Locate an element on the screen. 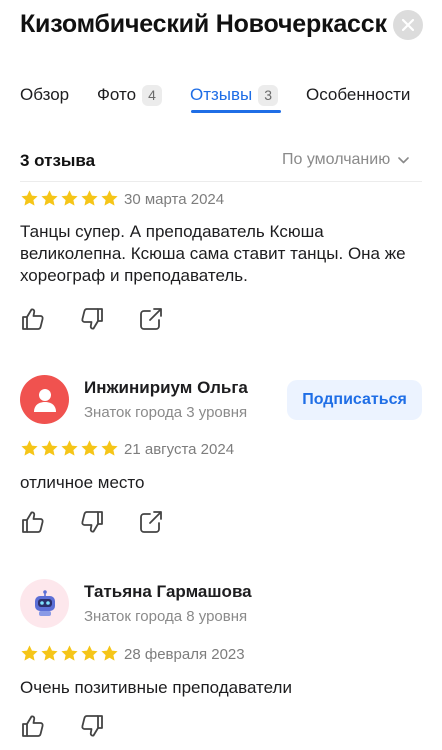 This screenshot has height=750, width=442. tab-overview: Обзор is located at coordinates (44, 95).